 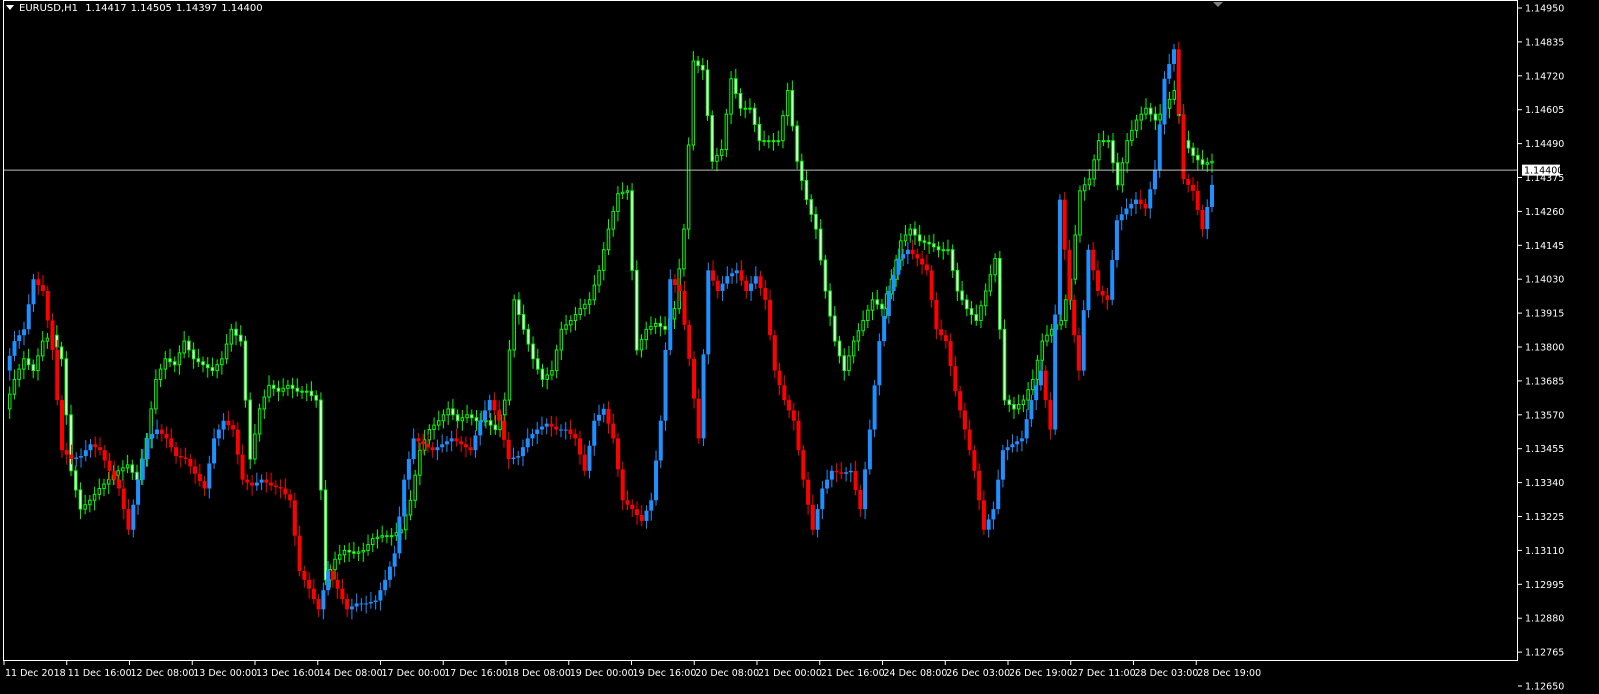 I want to click on price-tick-label: 1.14260, so click(x=1544, y=212).